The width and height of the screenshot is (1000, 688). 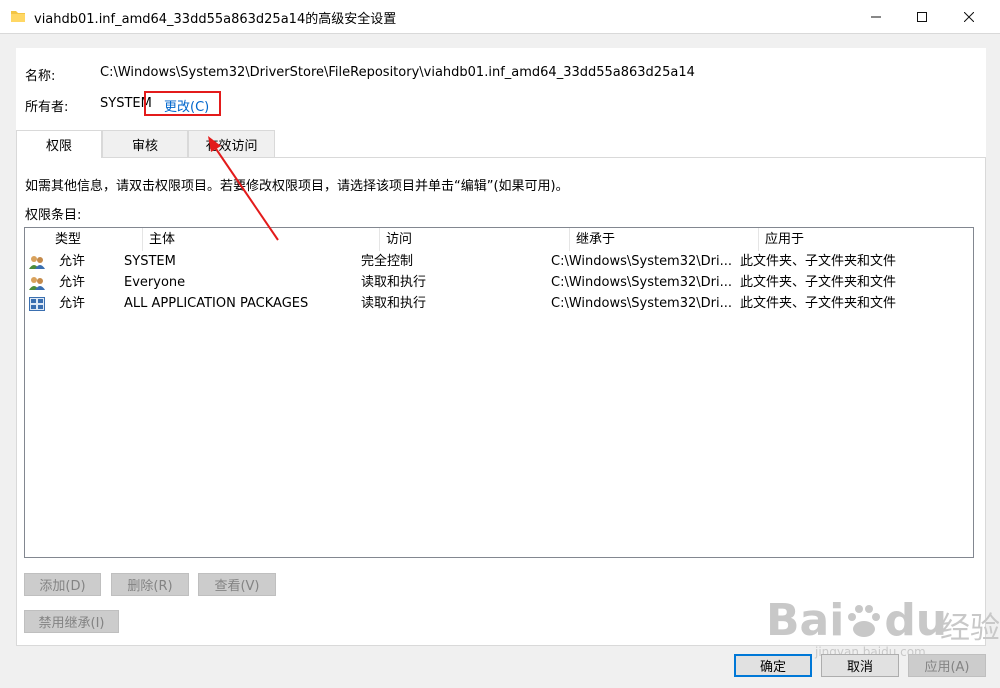 What do you see at coordinates (155, 282) in the screenshot?
I see `row-principal: Everyone` at bounding box center [155, 282].